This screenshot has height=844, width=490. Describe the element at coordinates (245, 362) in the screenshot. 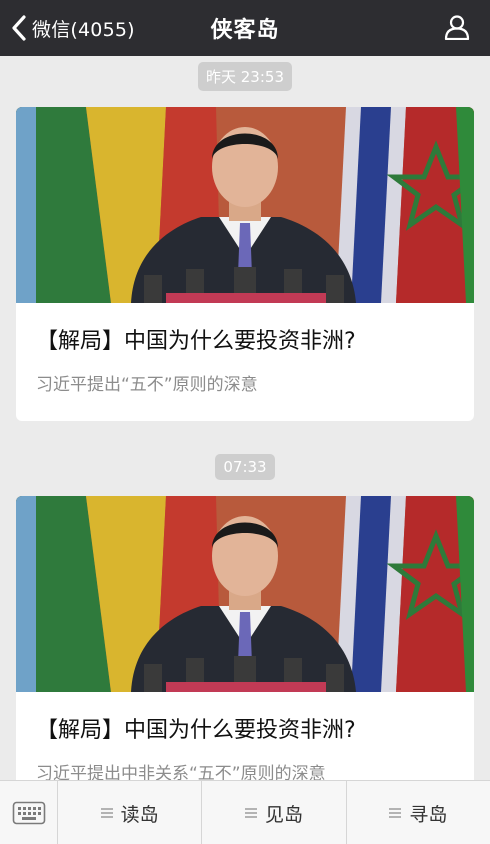

I see `article-text: 【解局】中国为什么要投资非洲? 习近平提出“五不”原则的深意` at that location.